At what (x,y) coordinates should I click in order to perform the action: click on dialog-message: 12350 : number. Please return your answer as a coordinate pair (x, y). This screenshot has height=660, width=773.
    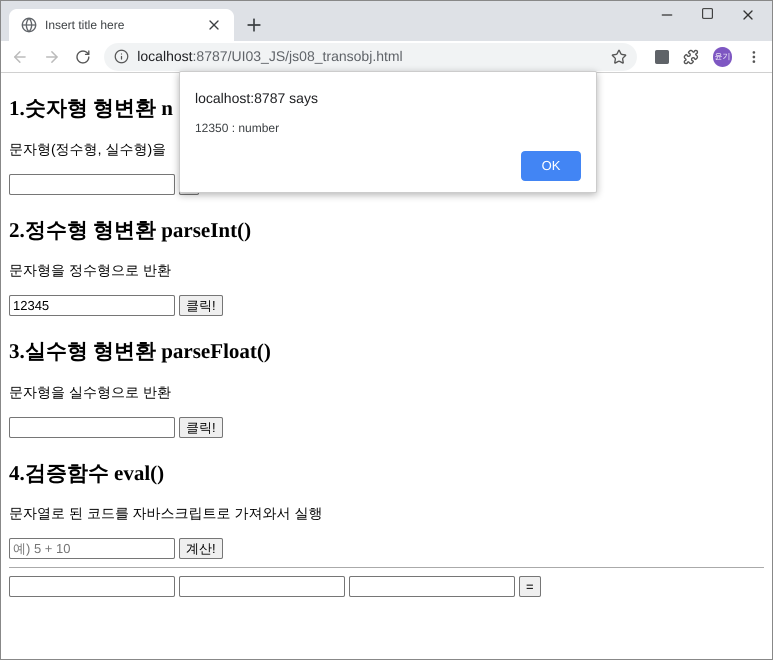
    Looking at the image, I should click on (237, 128).